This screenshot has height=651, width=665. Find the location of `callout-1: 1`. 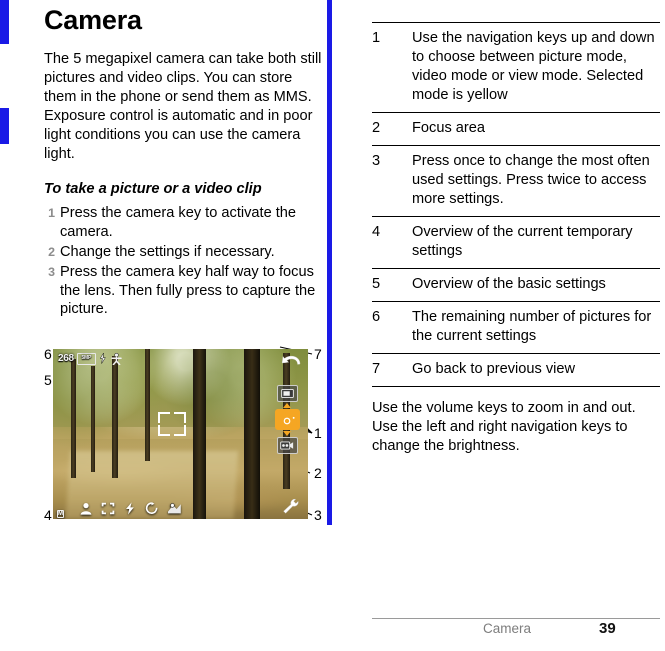

callout-1: 1 is located at coordinates (318, 433).